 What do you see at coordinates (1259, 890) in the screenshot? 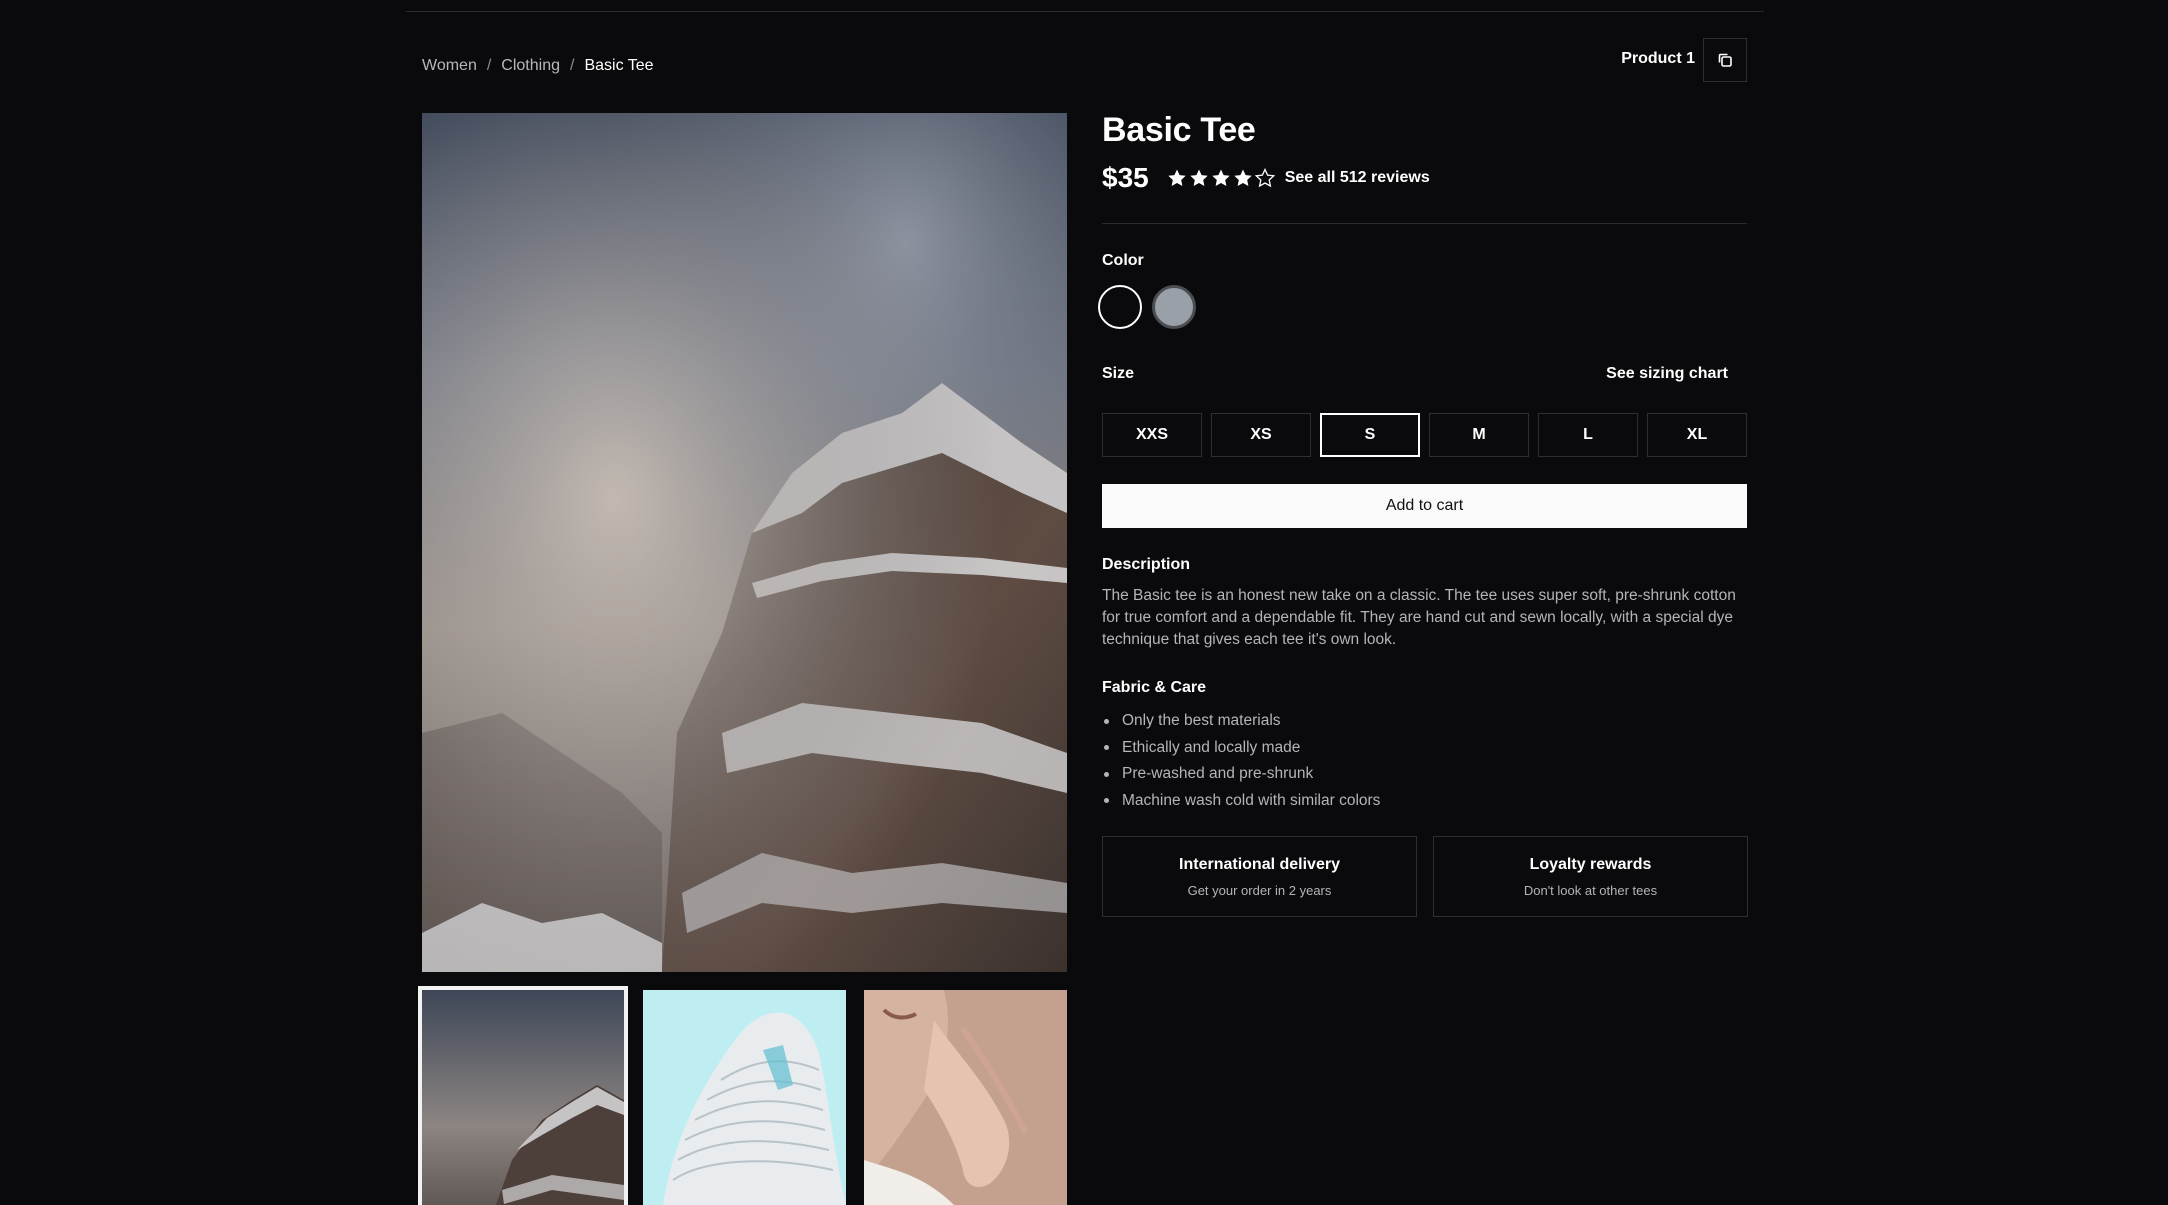
I see `perk-subtitle: Get your order in 2 years` at bounding box center [1259, 890].